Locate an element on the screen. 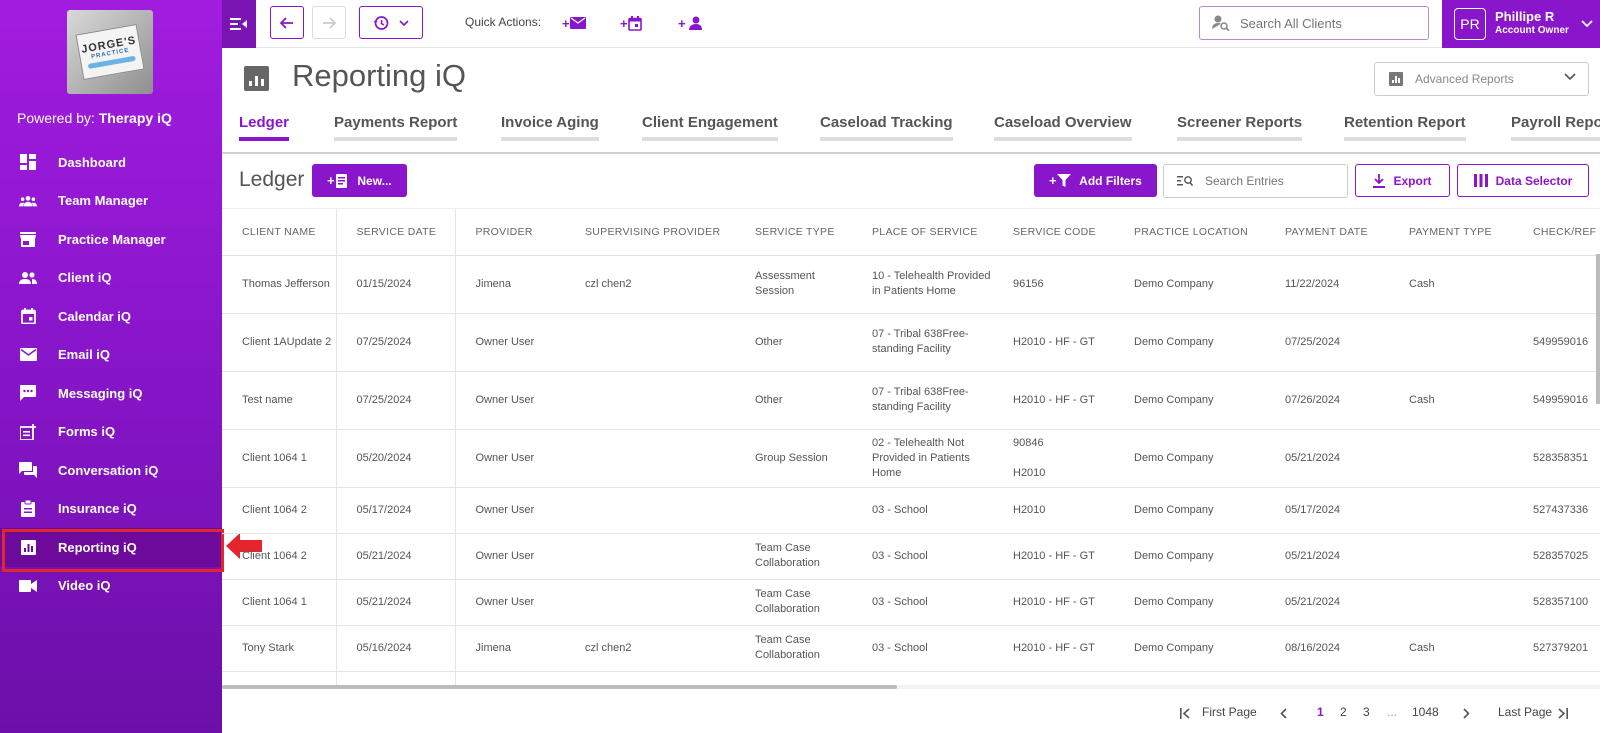 This screenshot has width=1600, height=733. search-all-clients-input is located at coordinates (1325, 23).